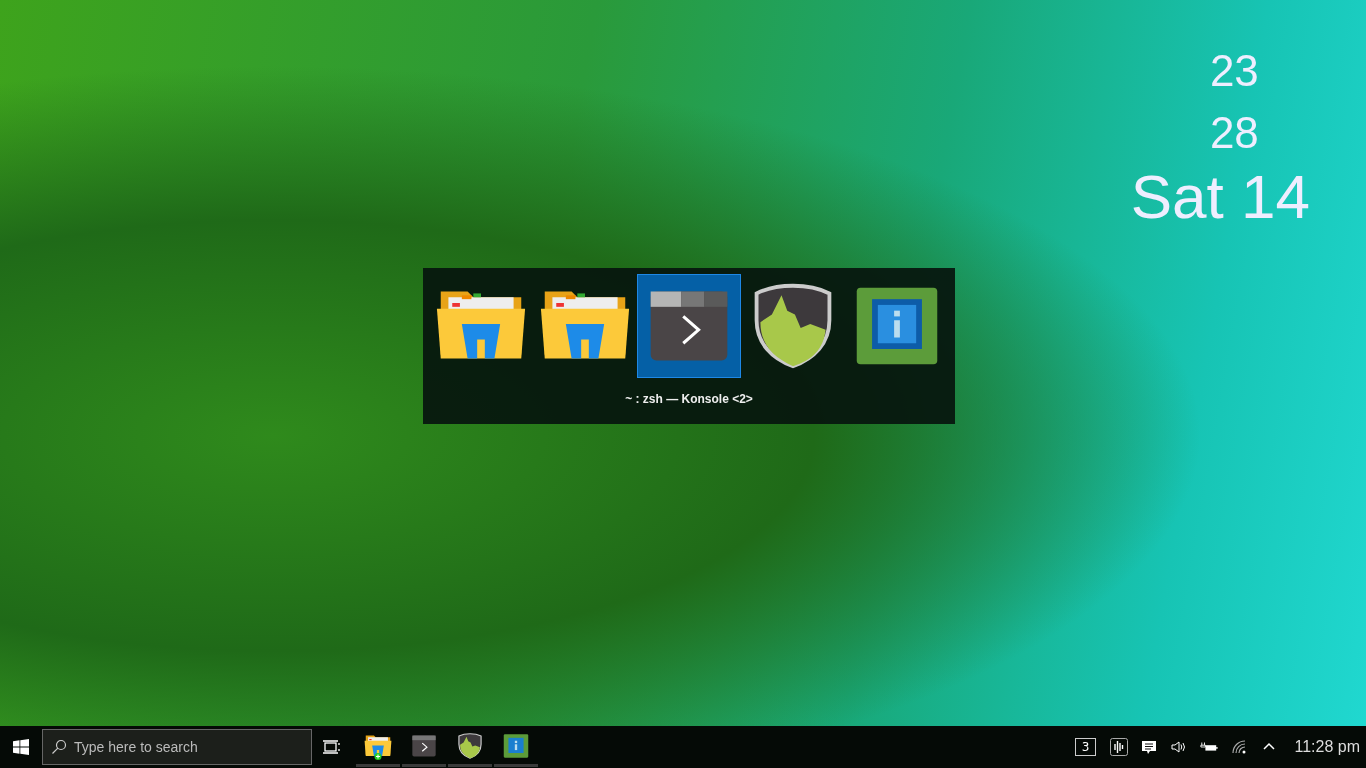  I want to click on audio-bars-icon, so click(1119, 747).